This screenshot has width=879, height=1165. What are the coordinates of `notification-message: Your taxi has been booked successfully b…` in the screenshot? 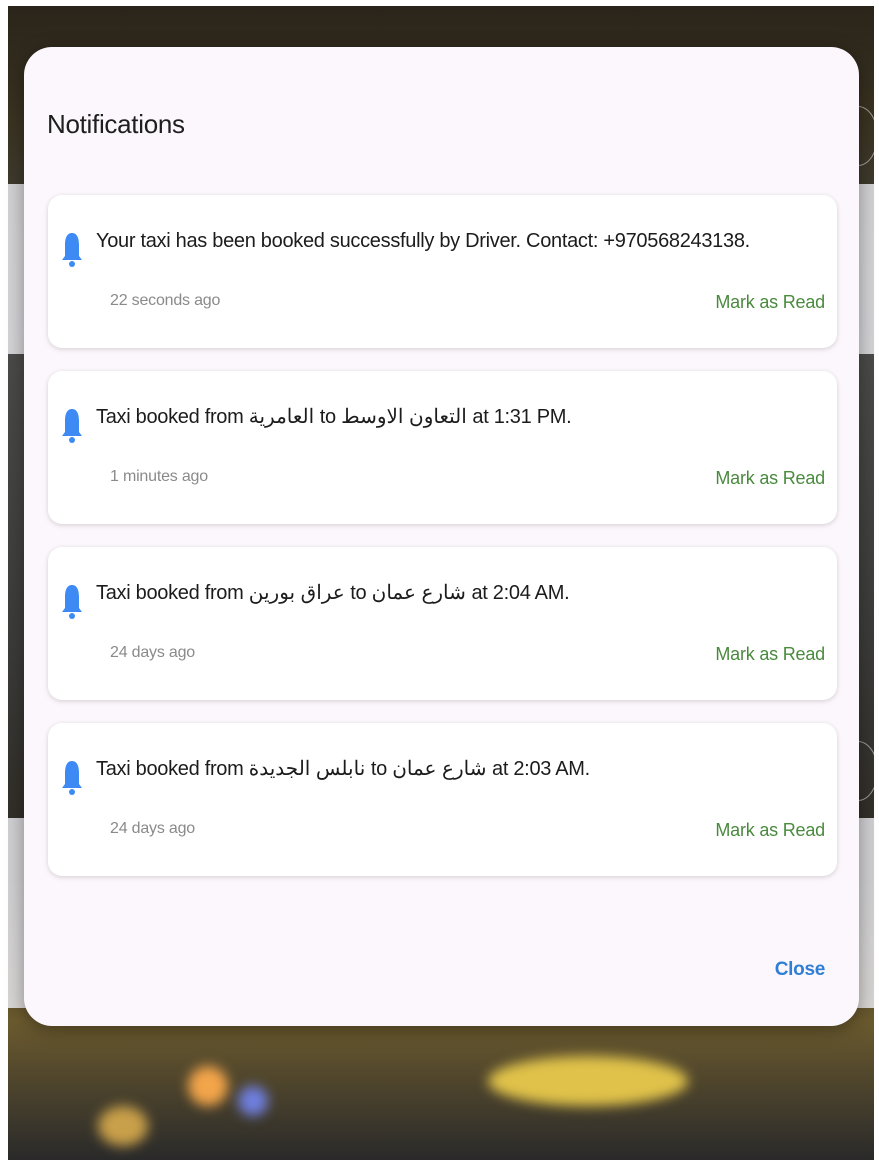 It's located at (423, 241).